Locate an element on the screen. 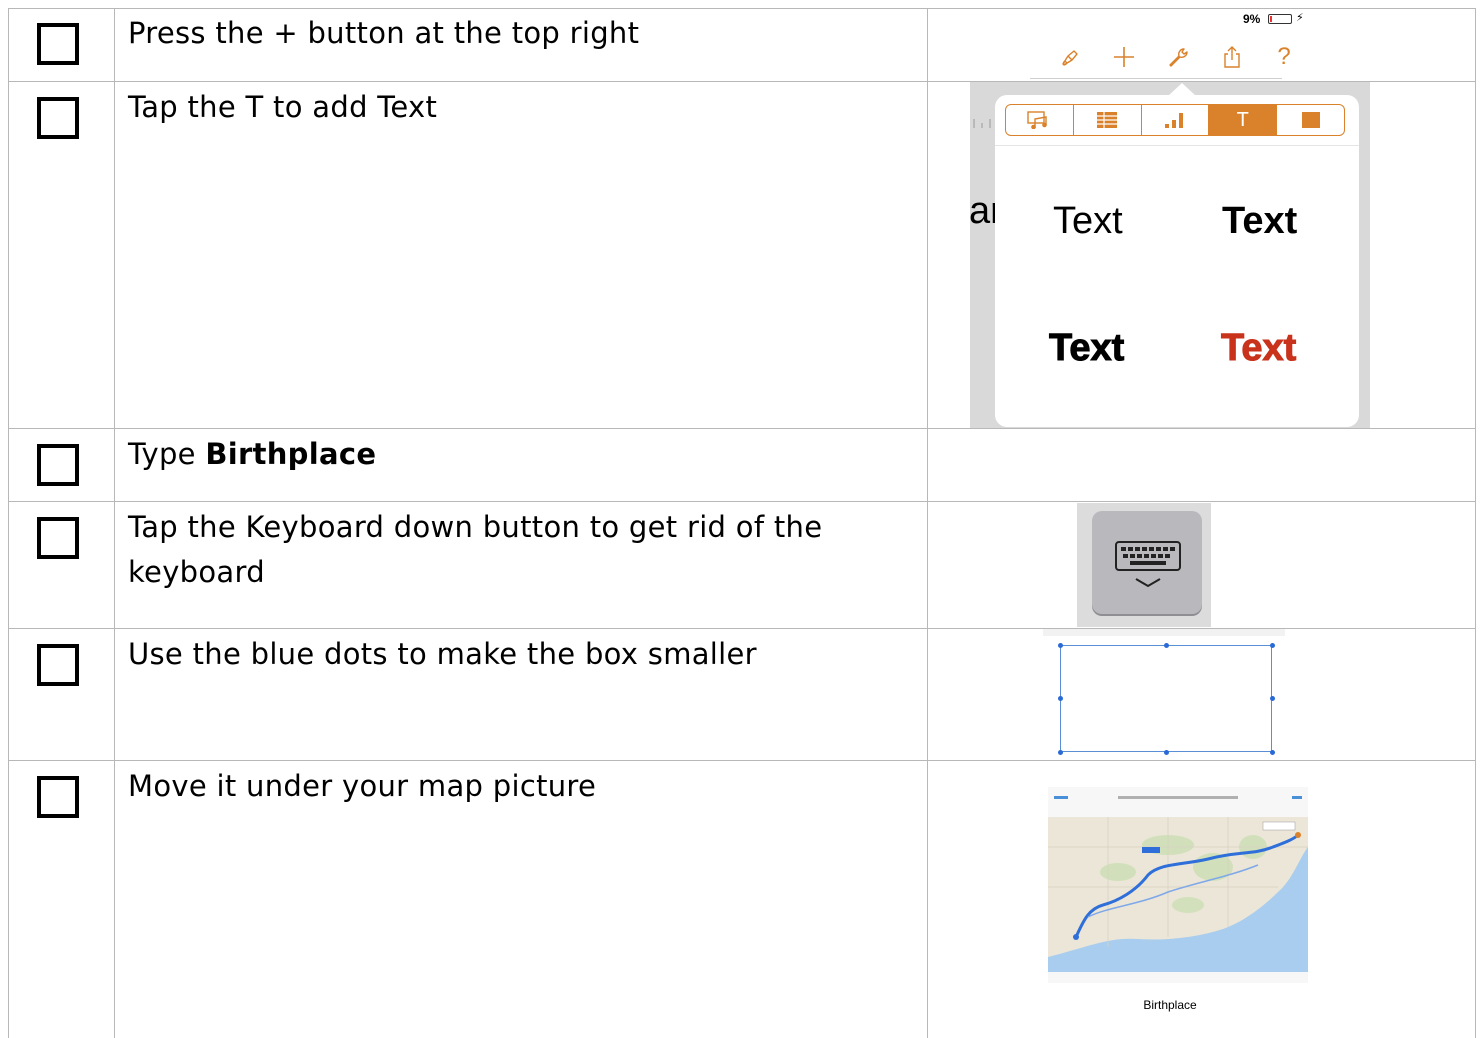 This screenshot has height=1038, width=1483. wrench-icon is located at coordinates (1178, 57).